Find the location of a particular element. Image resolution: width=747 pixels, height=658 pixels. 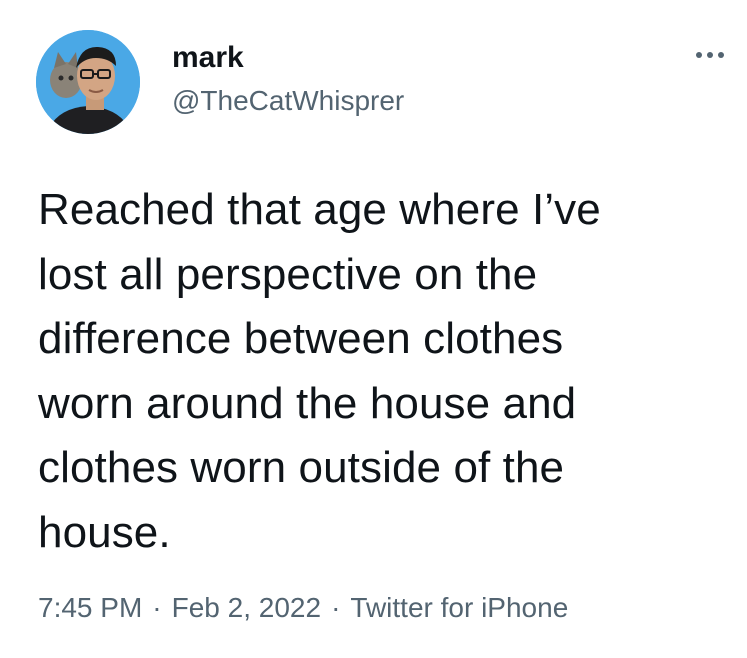

tweet-time-link: 7:45 PM is located at coordinates (90, 607).